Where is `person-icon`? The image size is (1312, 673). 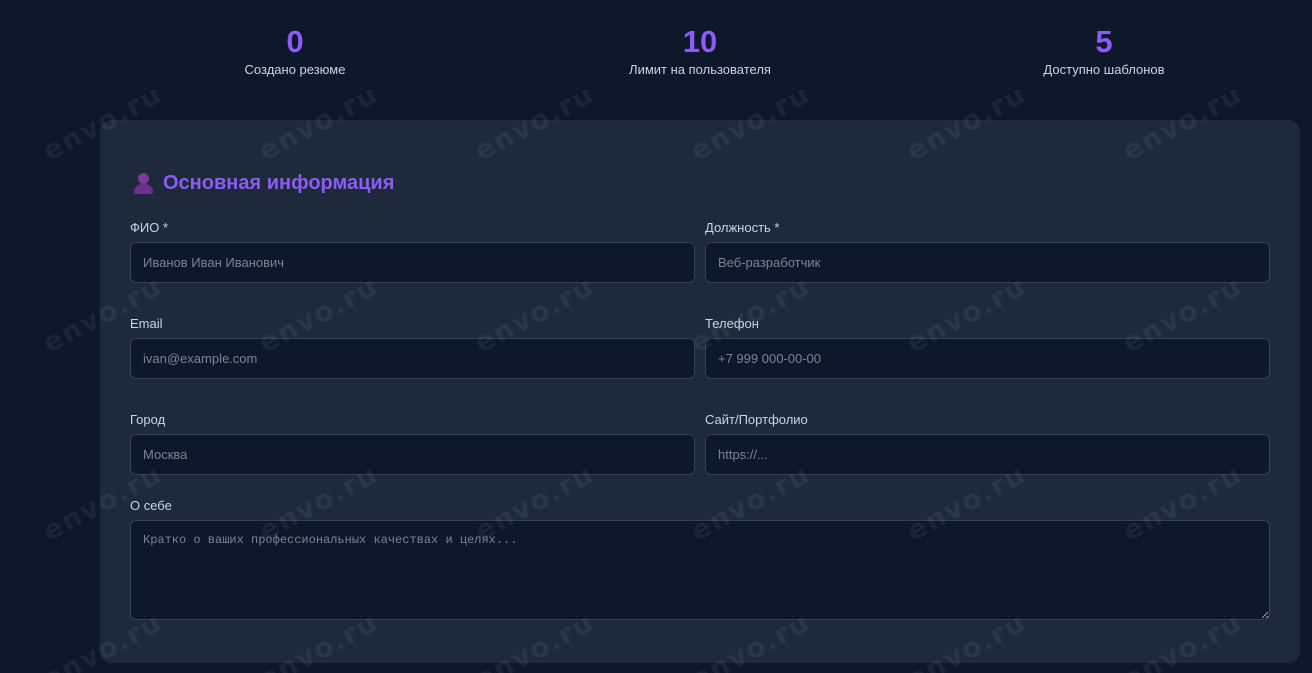 person-icon is located at coordinates (143, 183).